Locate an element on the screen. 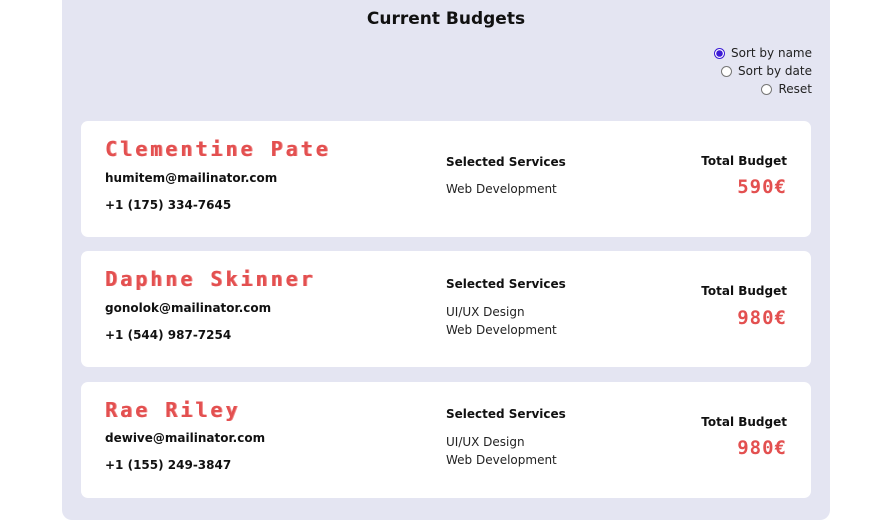 This screenshot has height=520, width=885. sort-options: Sort by name Sort by date Reset is located at coordinates (763, 71).